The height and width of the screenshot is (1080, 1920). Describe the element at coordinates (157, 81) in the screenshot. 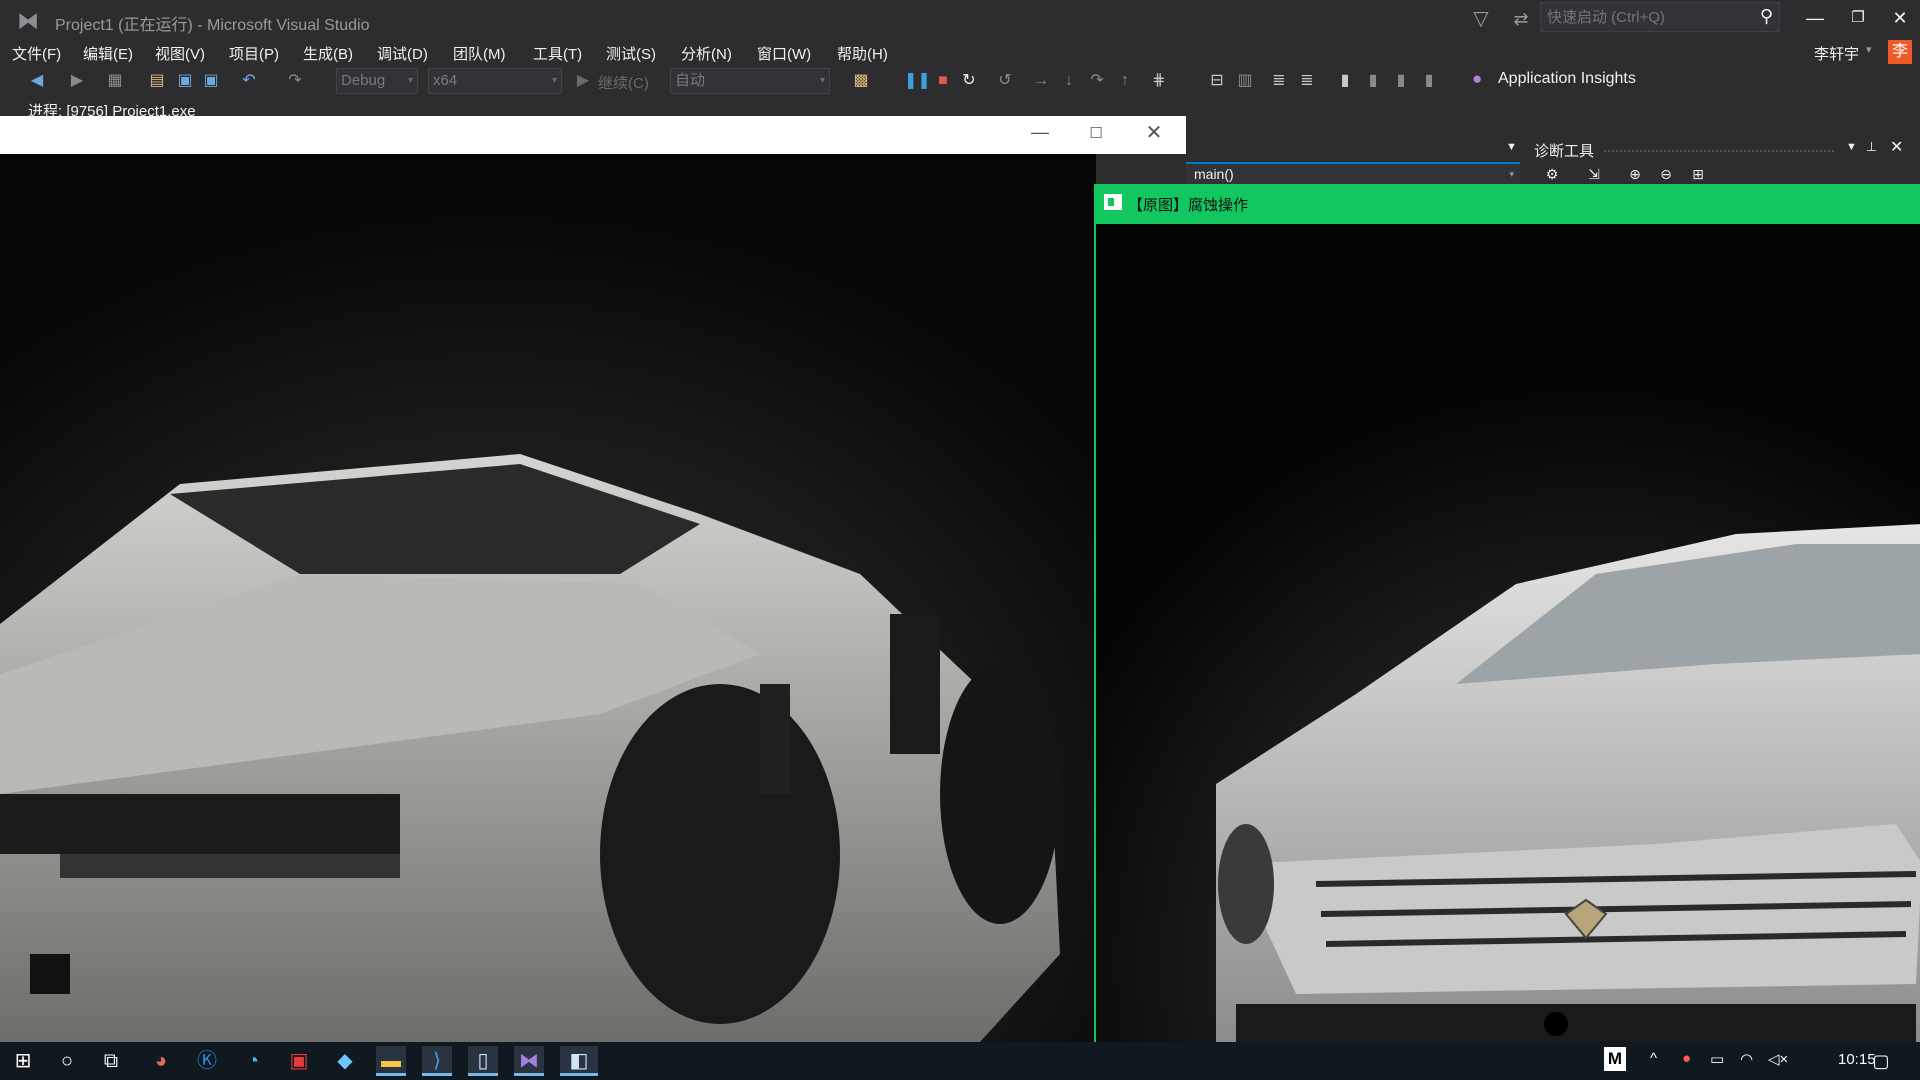

I see `open-file-icon: ▤` at that location.